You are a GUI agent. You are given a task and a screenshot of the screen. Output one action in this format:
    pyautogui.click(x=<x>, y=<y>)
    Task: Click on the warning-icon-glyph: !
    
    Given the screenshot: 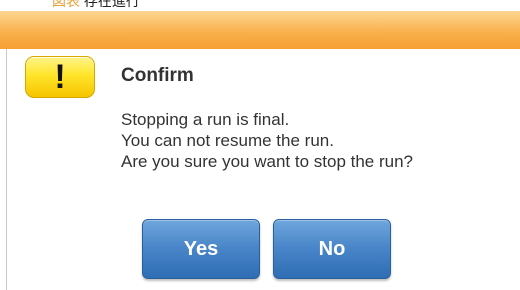 What is the action you would take?
    pyautogui.click(x=60, y=77)
    